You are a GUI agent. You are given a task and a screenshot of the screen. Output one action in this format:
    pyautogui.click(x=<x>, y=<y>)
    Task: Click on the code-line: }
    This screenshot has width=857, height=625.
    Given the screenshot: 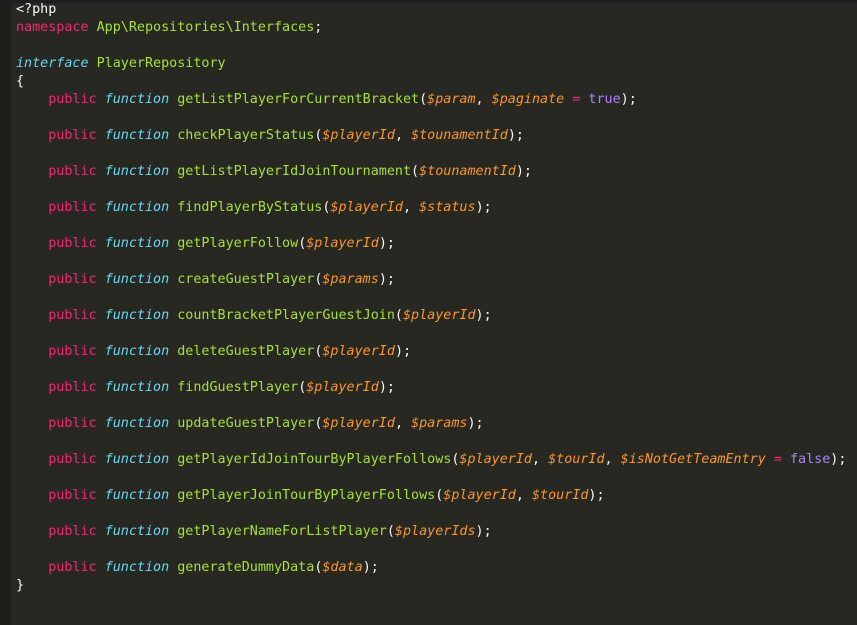 What is the action you would take?
    pyautogui.click(x=436, y=586)
    